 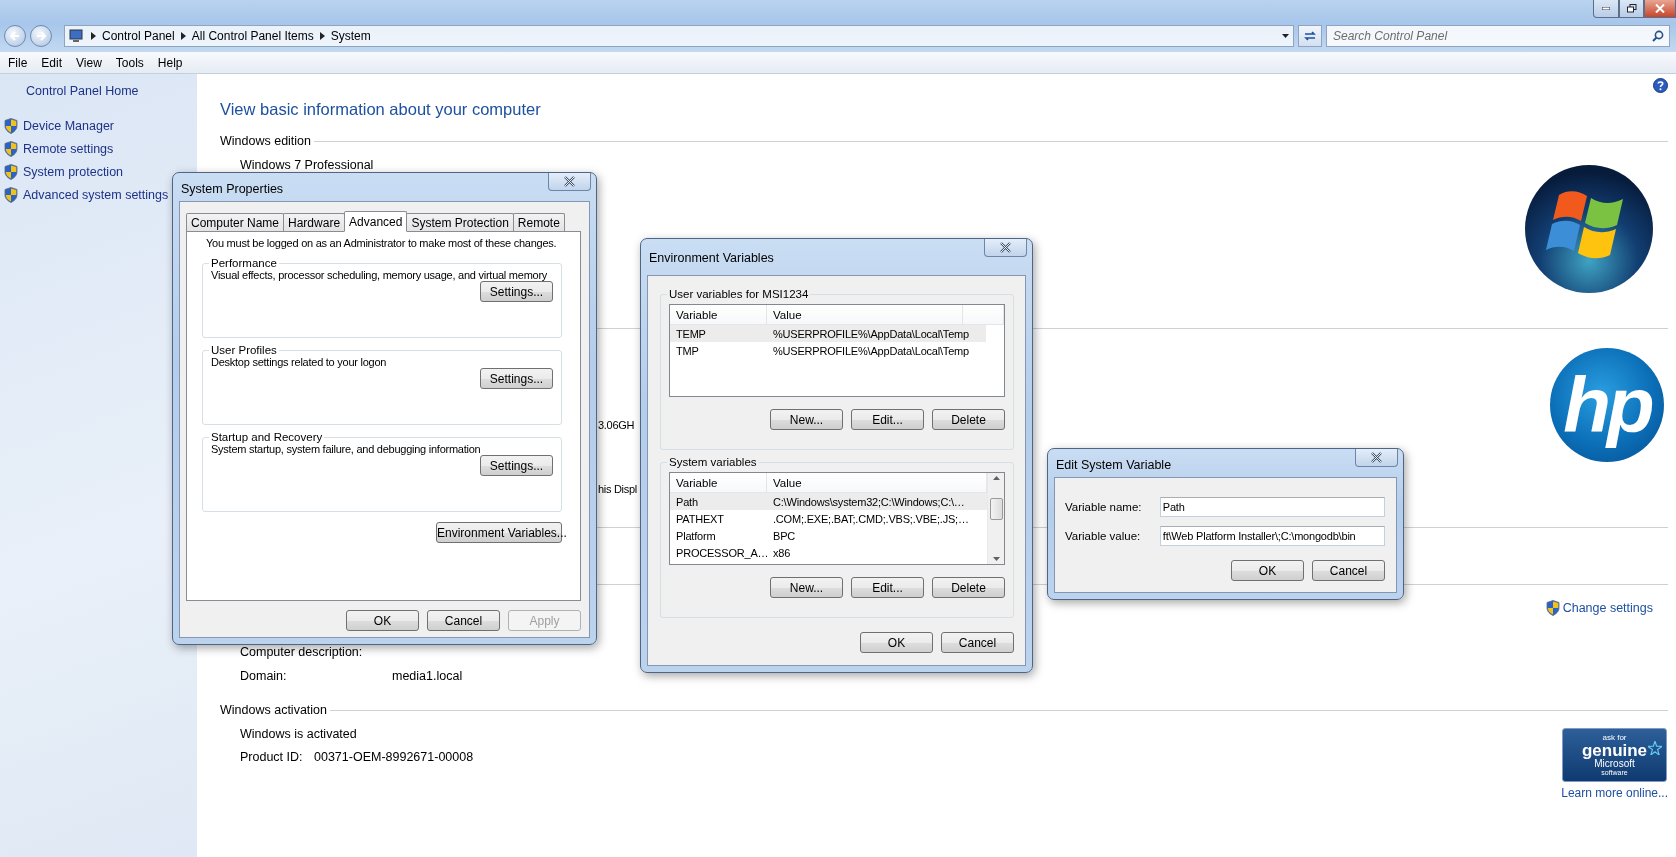 I want to click on breadcrumb-item: Control Panel, so click(x=138, y=36).